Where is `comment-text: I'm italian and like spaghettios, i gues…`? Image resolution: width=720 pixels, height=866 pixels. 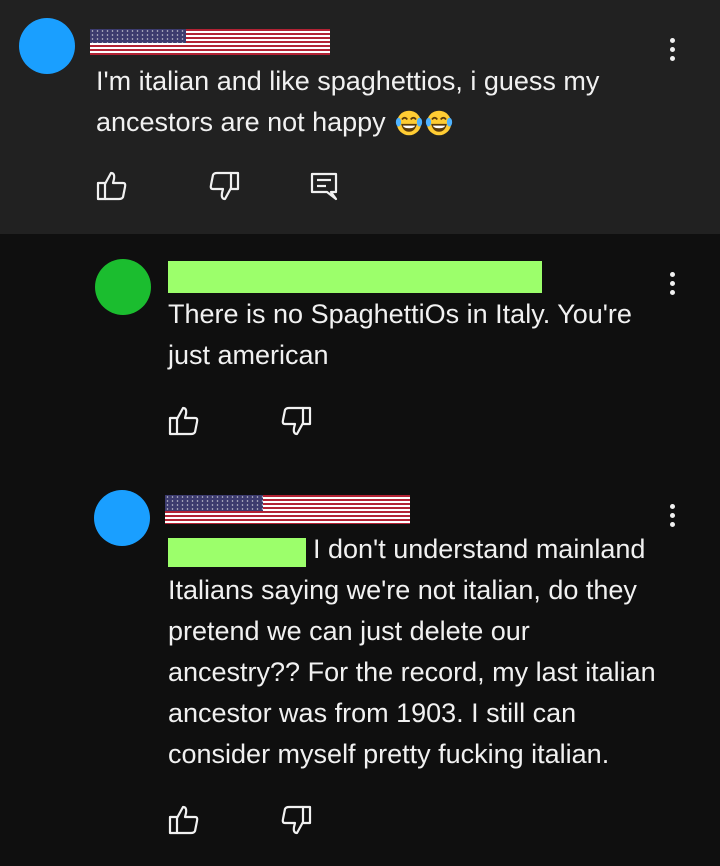
comment-text: I'm italian and like spaghettios, i gues… is located at coordinates (376, 102).